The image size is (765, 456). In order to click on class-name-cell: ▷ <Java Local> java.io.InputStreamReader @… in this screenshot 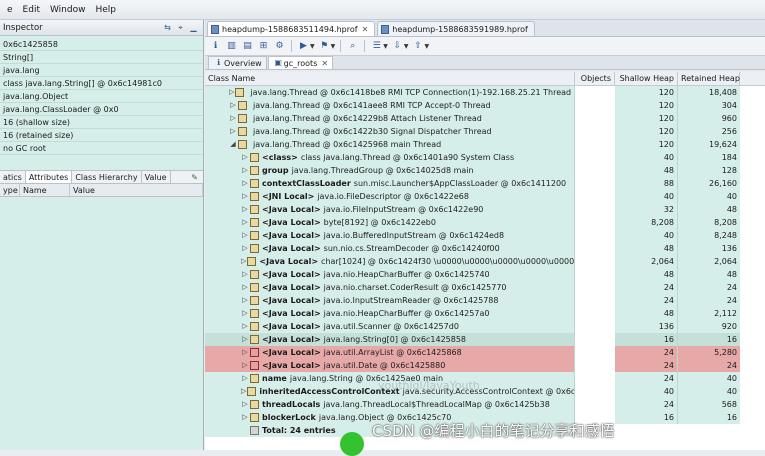, I will do `click(390, 300)`.